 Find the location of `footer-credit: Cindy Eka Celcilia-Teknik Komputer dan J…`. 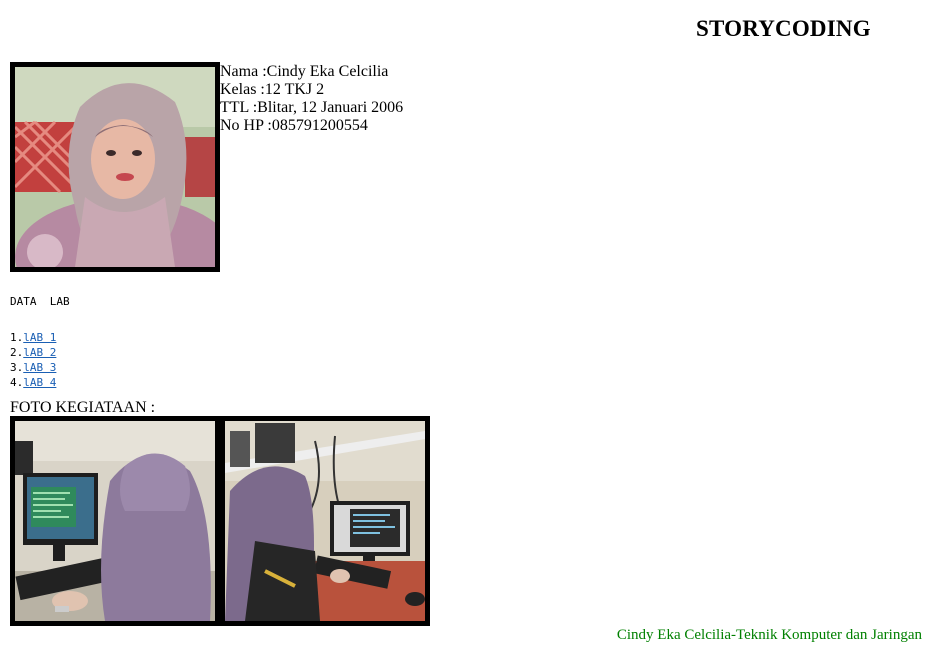

footer-credit: Cindy Eka Celcilia-Teknik Komputer dan J… is located at coordinates (769, 635).